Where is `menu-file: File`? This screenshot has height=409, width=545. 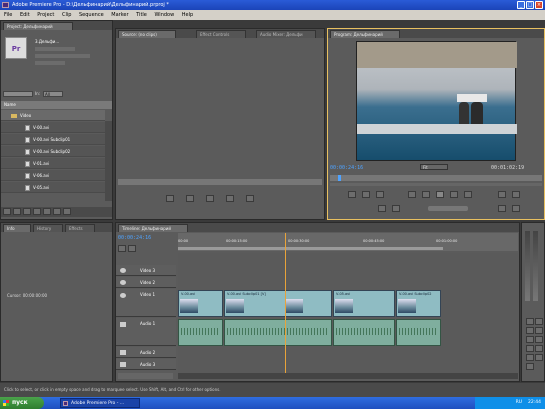 menu-file: File is located at coordinates (8, 15).